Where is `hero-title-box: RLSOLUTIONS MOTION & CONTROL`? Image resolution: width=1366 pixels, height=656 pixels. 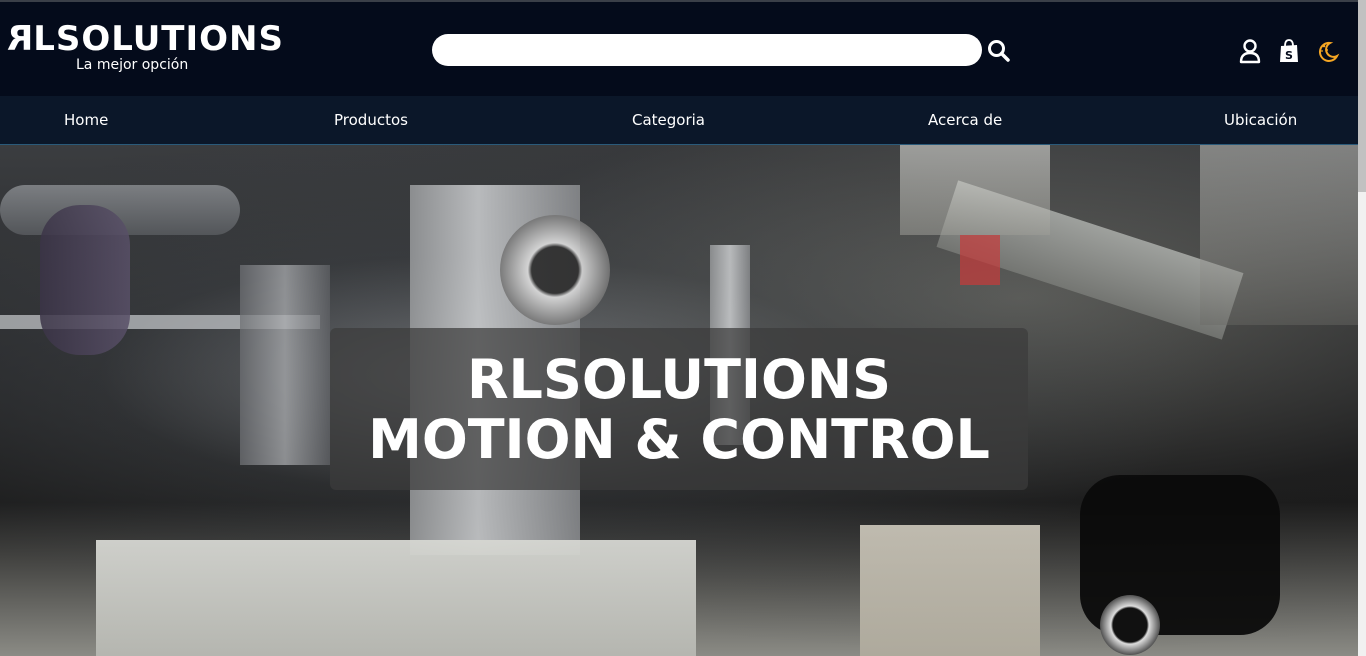
hero-title-box: RLSOLUTIONS MOTION & CONTROL is located at coordinates (679, 409).